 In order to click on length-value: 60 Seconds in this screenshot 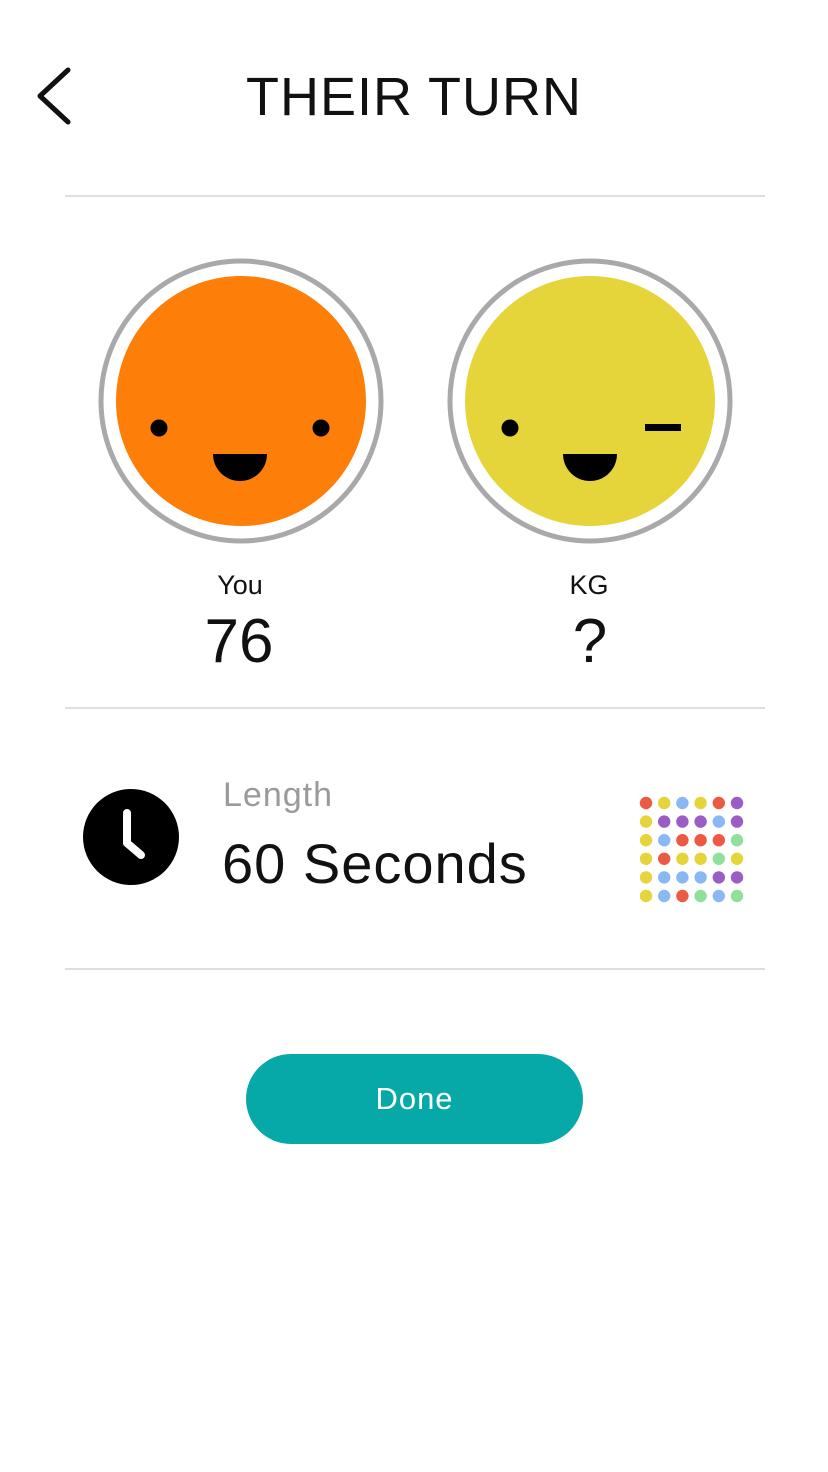, I will do `click(375, 863)`.